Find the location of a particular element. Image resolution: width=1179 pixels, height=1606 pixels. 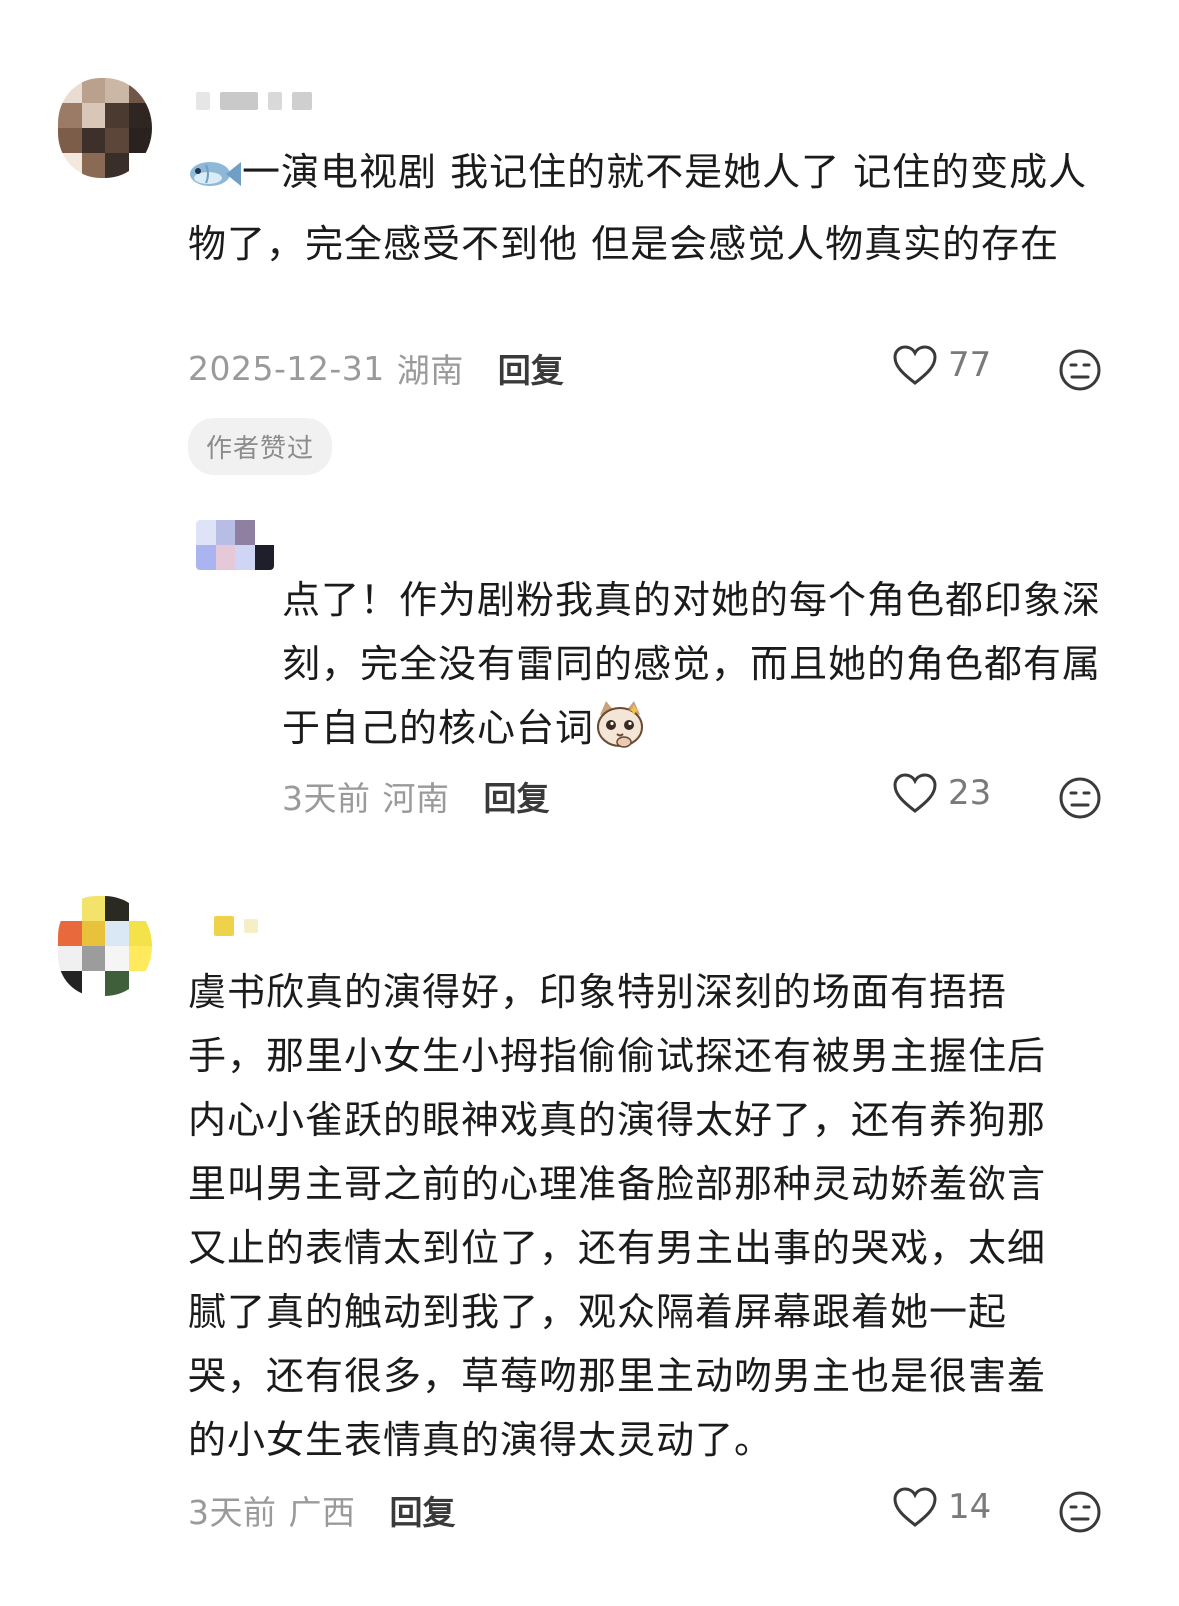

fish-icon is located at coordinates (215, 180).